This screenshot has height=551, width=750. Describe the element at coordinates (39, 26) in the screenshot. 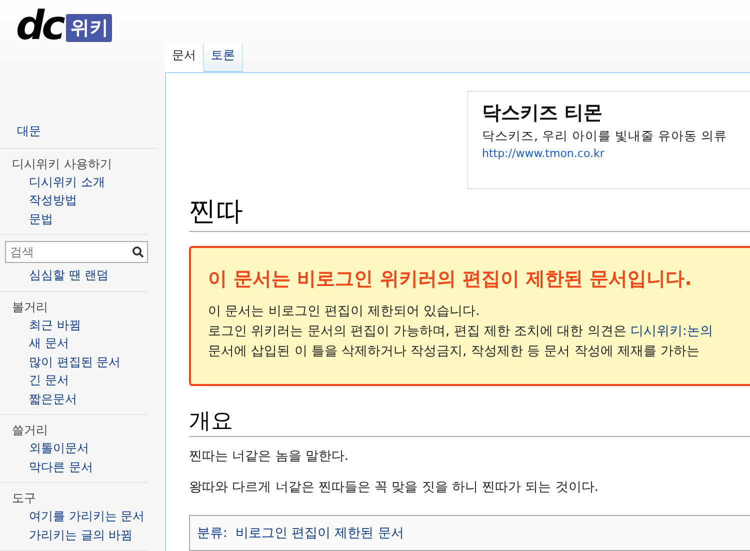

I see `logo-mark: dc` at that location.